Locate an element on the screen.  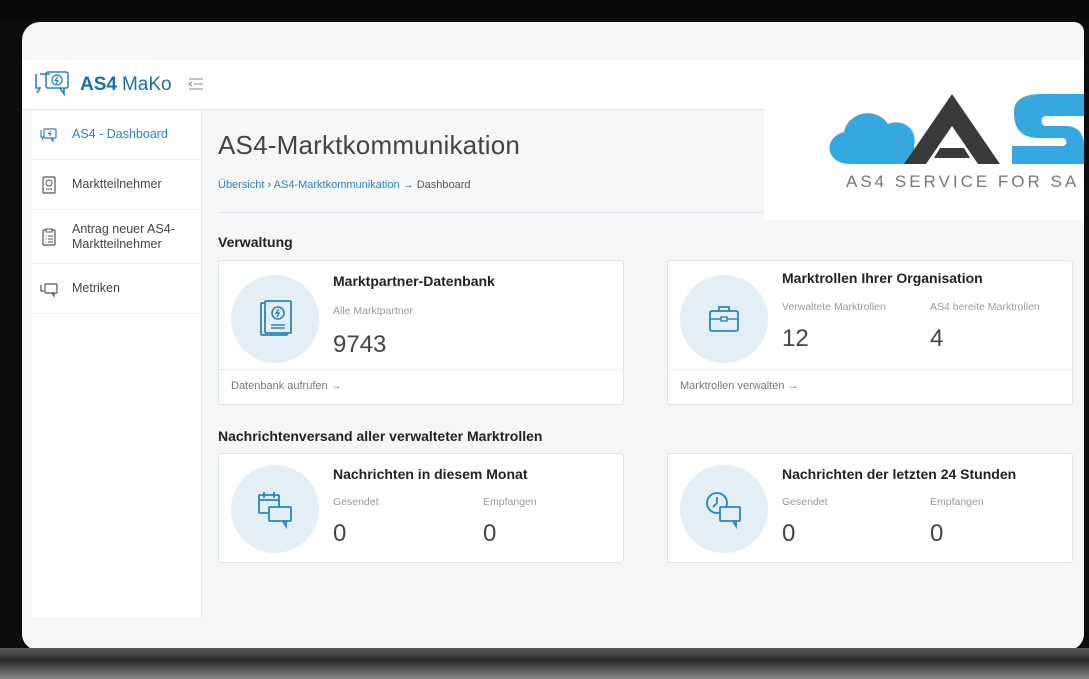
laptop-bezel-top is located at coordinates (544, 10).